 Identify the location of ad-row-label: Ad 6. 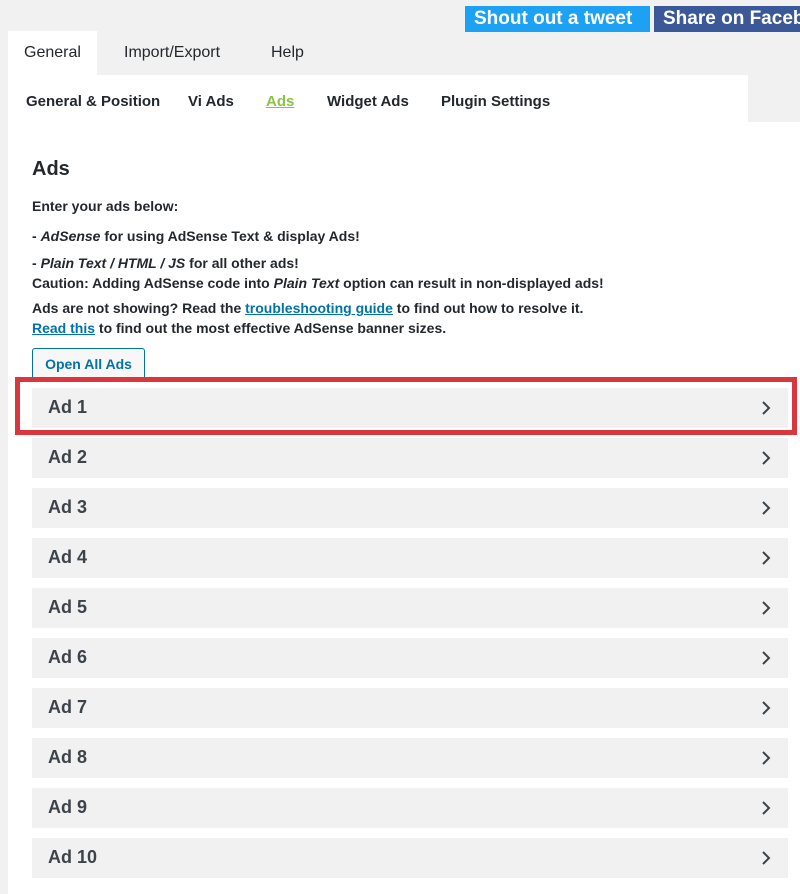
(68, 657).